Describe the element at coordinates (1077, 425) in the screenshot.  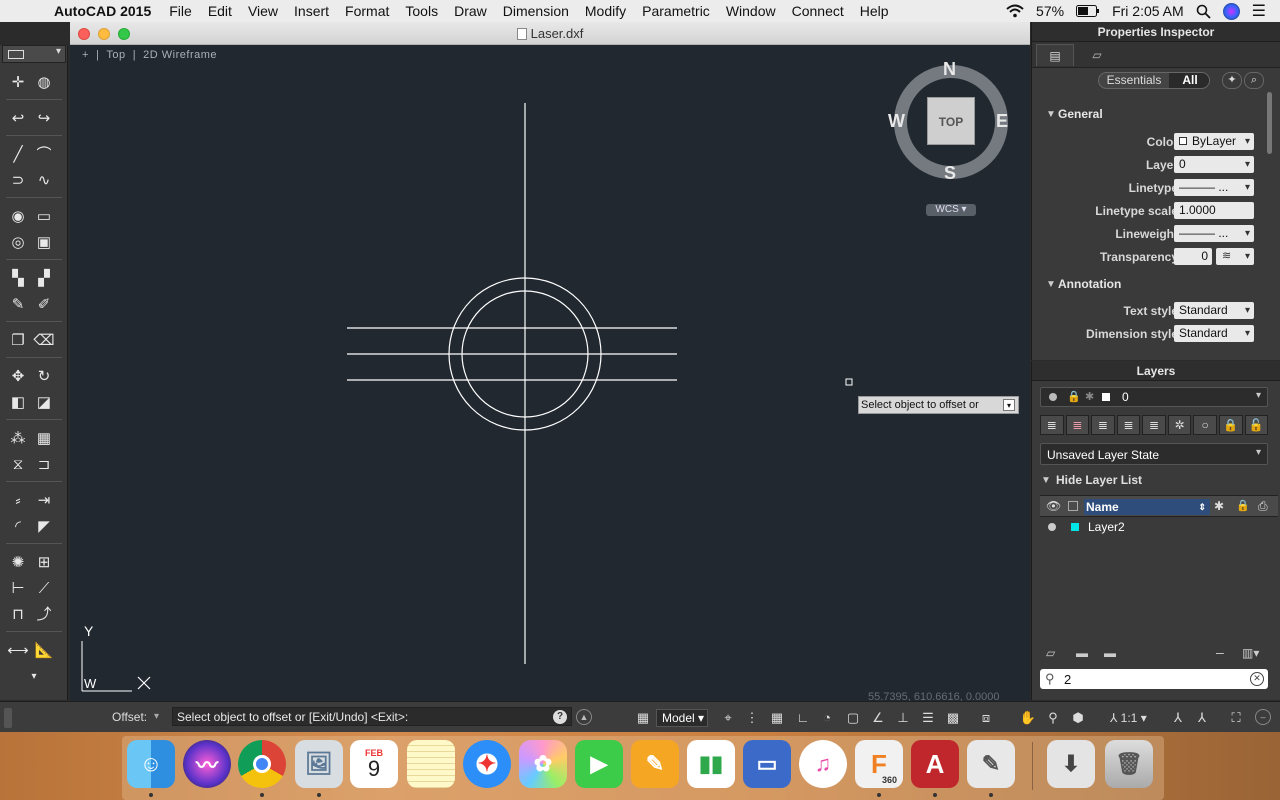
I see `delete-layer-icon: ≣` at that location.